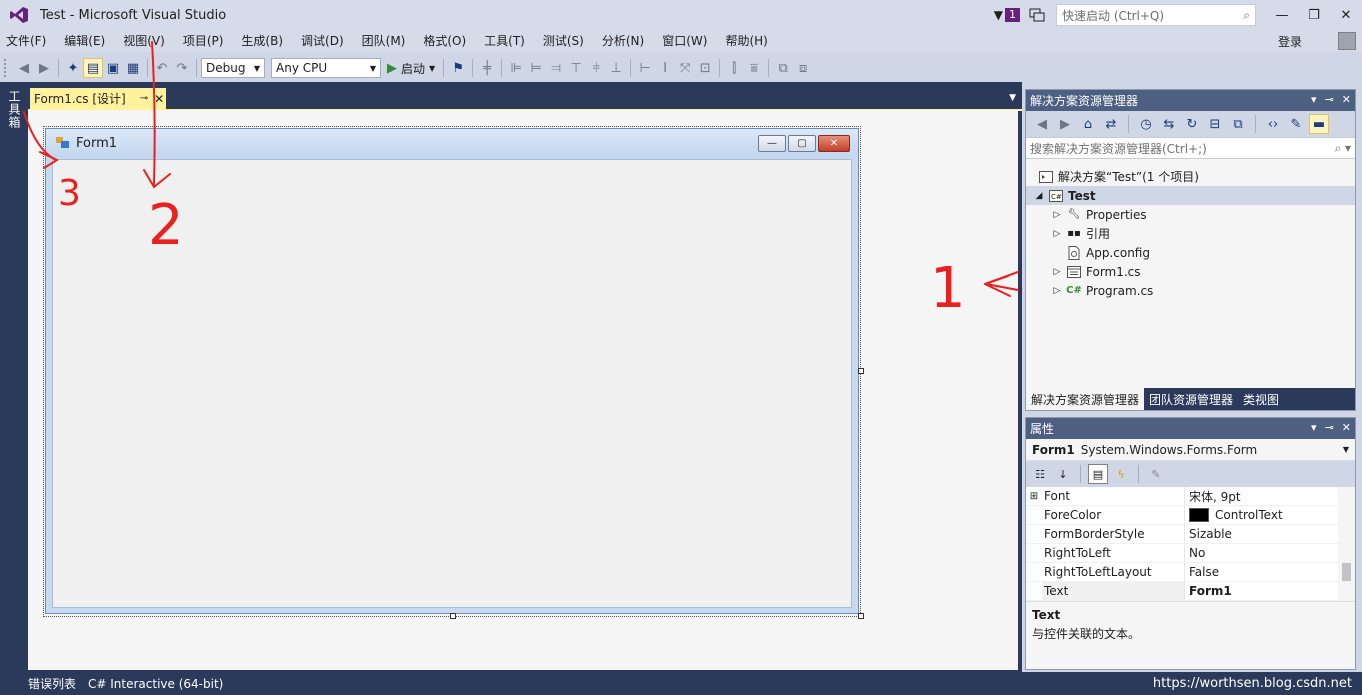  I want to click on send-to-back-icon: ⧈, so click(803, 68).